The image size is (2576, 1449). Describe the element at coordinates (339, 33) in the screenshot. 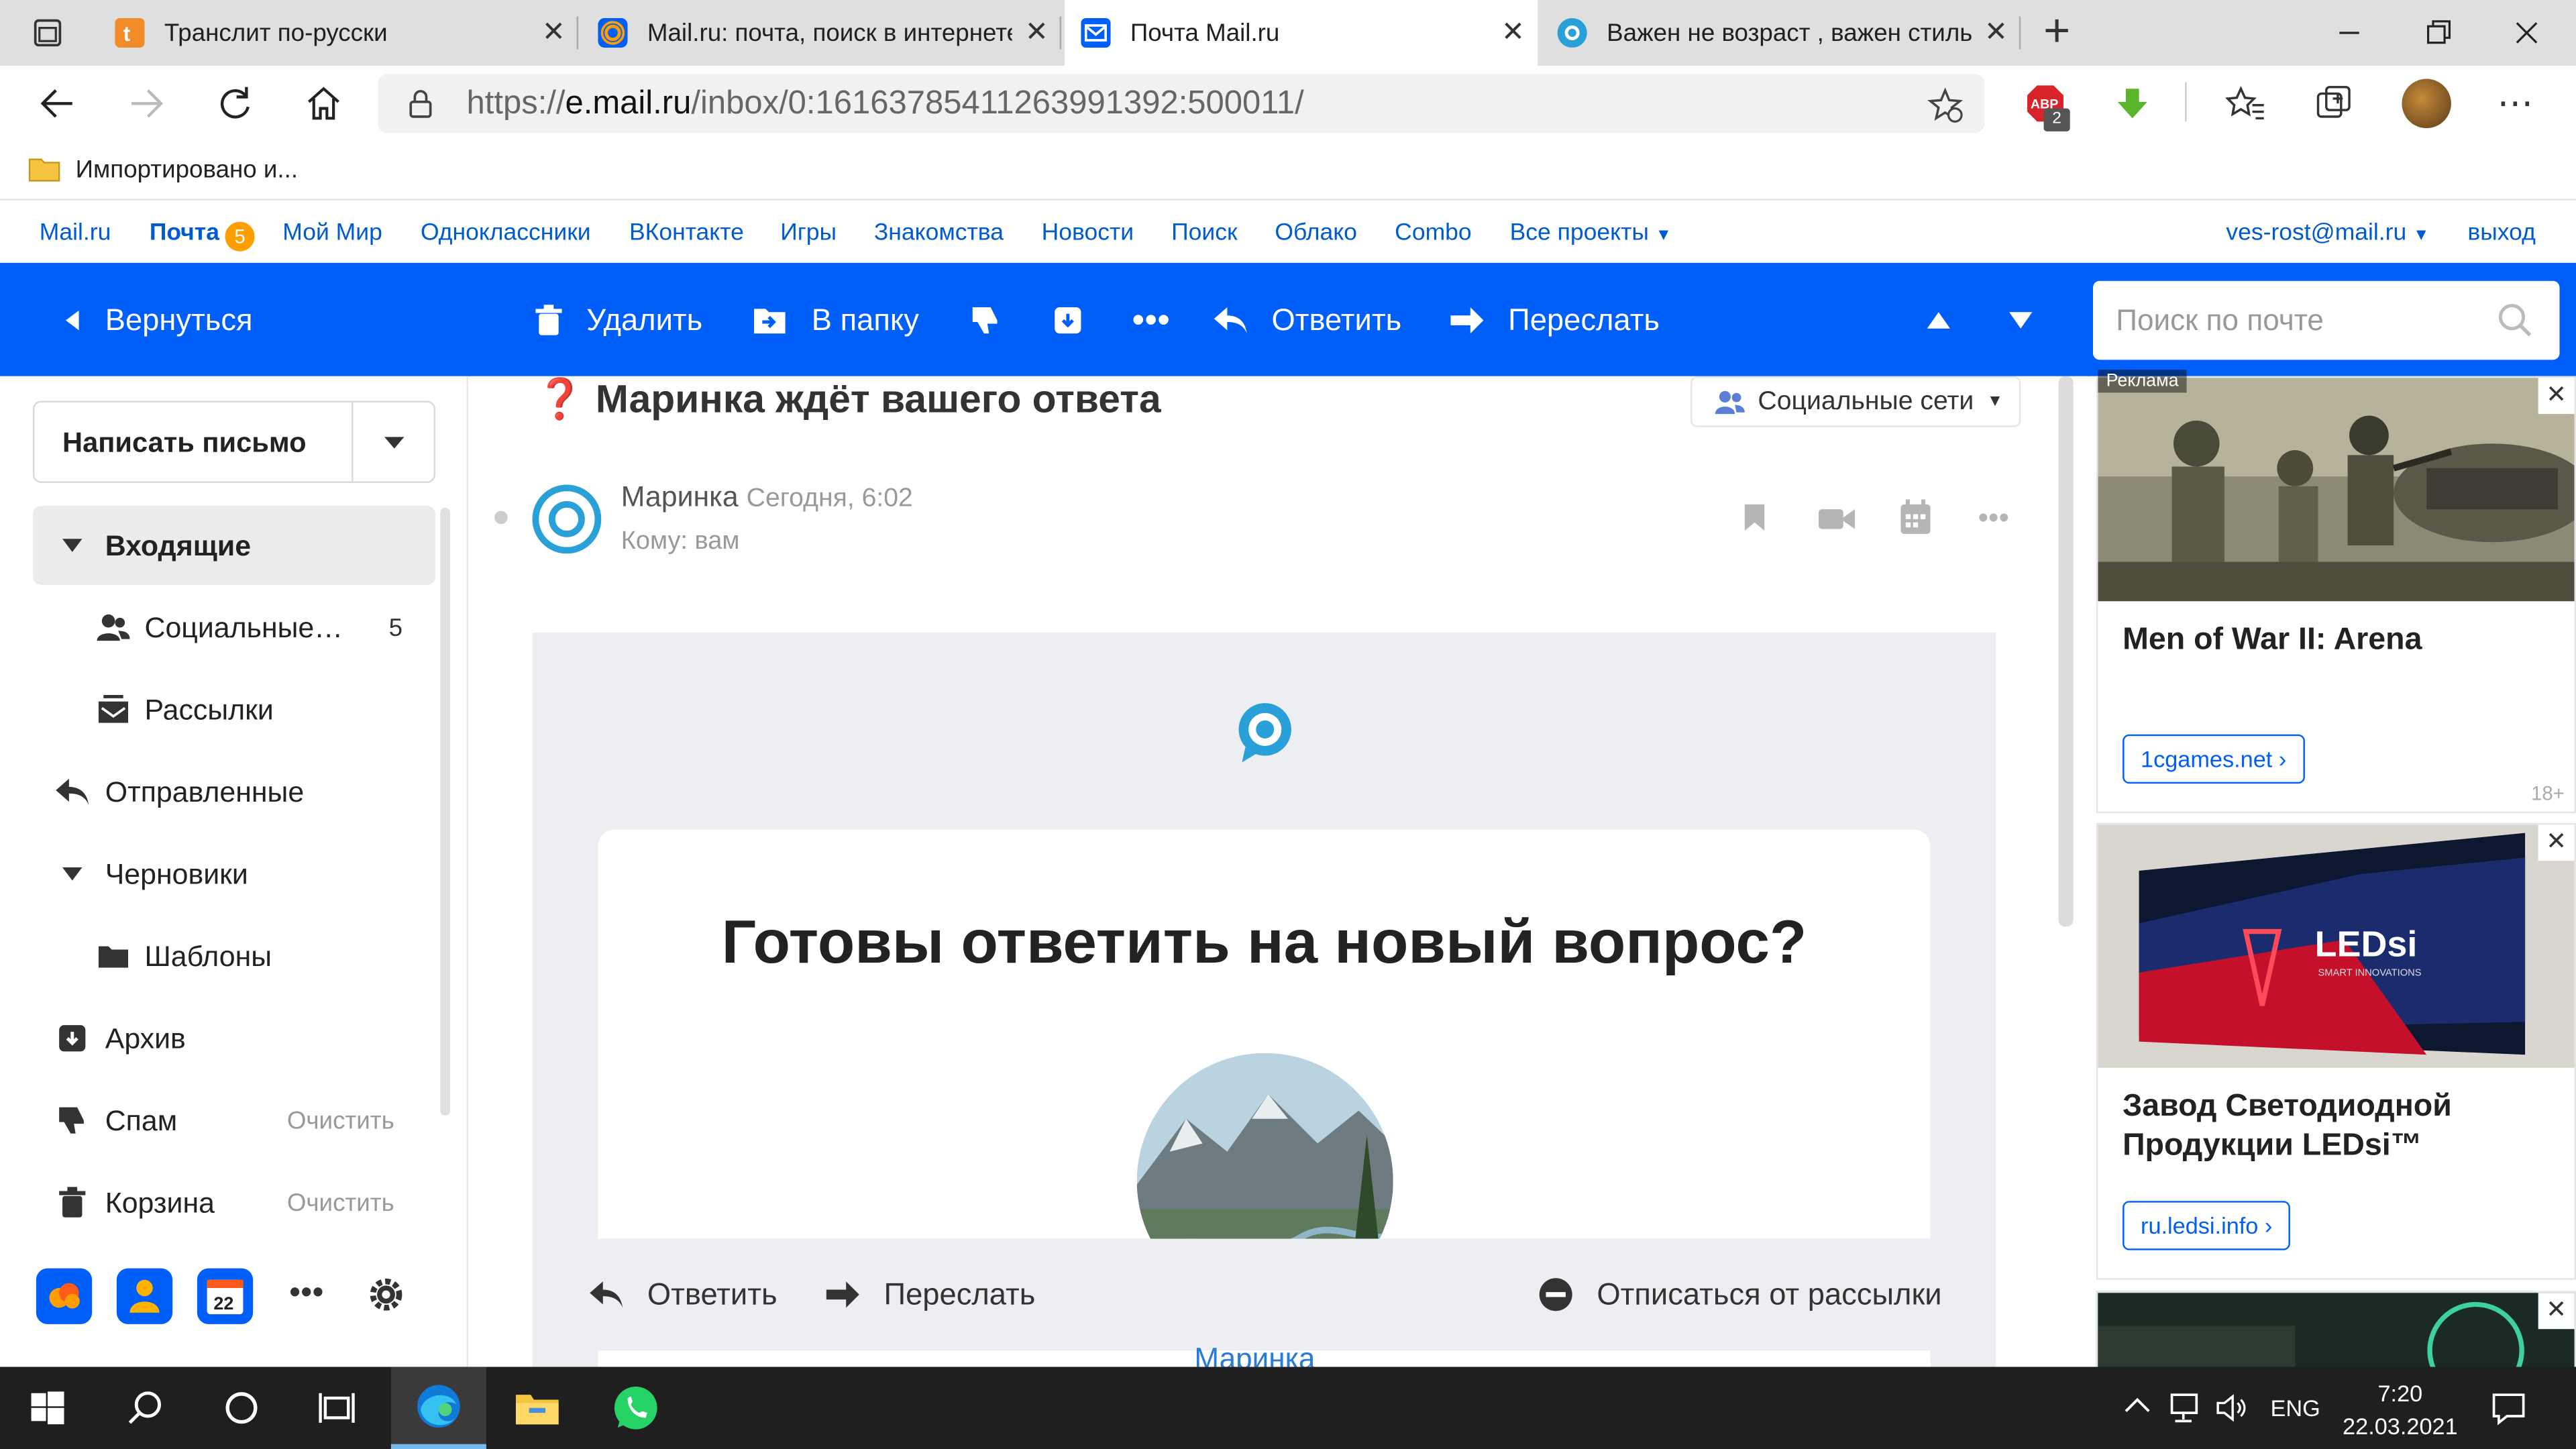

I see `tab-translit: t Транслит по-русски ✕` at that location.